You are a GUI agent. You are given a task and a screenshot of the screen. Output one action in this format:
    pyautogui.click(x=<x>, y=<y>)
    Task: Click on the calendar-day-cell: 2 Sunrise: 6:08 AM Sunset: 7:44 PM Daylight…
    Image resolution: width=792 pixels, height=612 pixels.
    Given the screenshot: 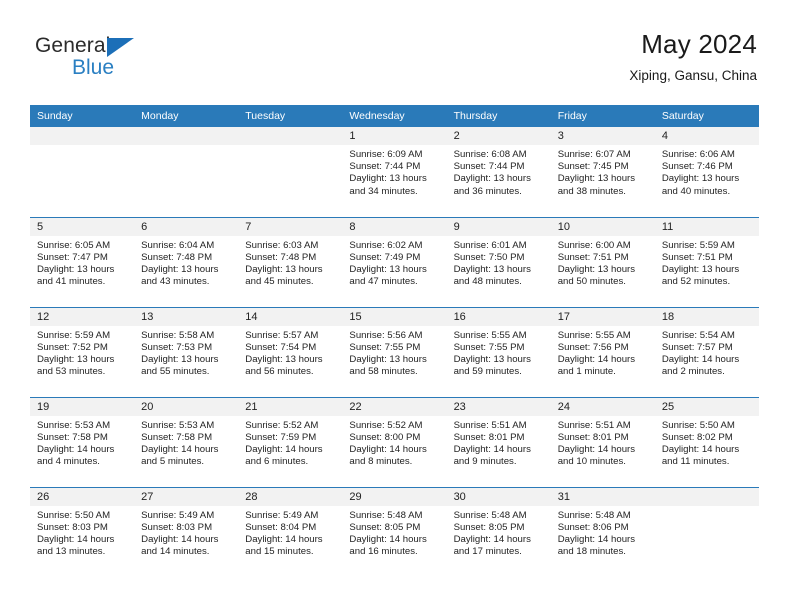 What is the action you would take?
    pyautogui.click(x=498, y=172)
    